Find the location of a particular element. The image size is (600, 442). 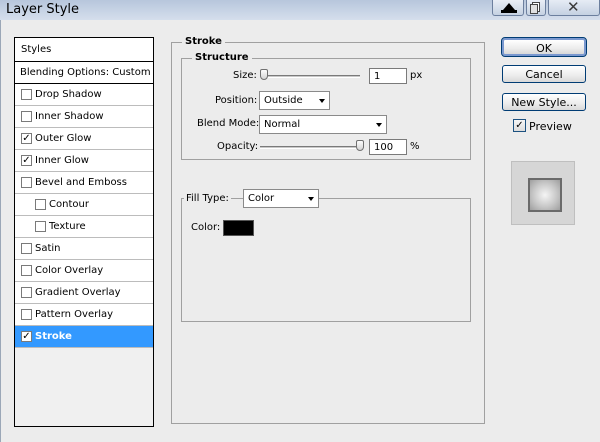

opacity-slider-thumb is located at coordinates (360, 145).